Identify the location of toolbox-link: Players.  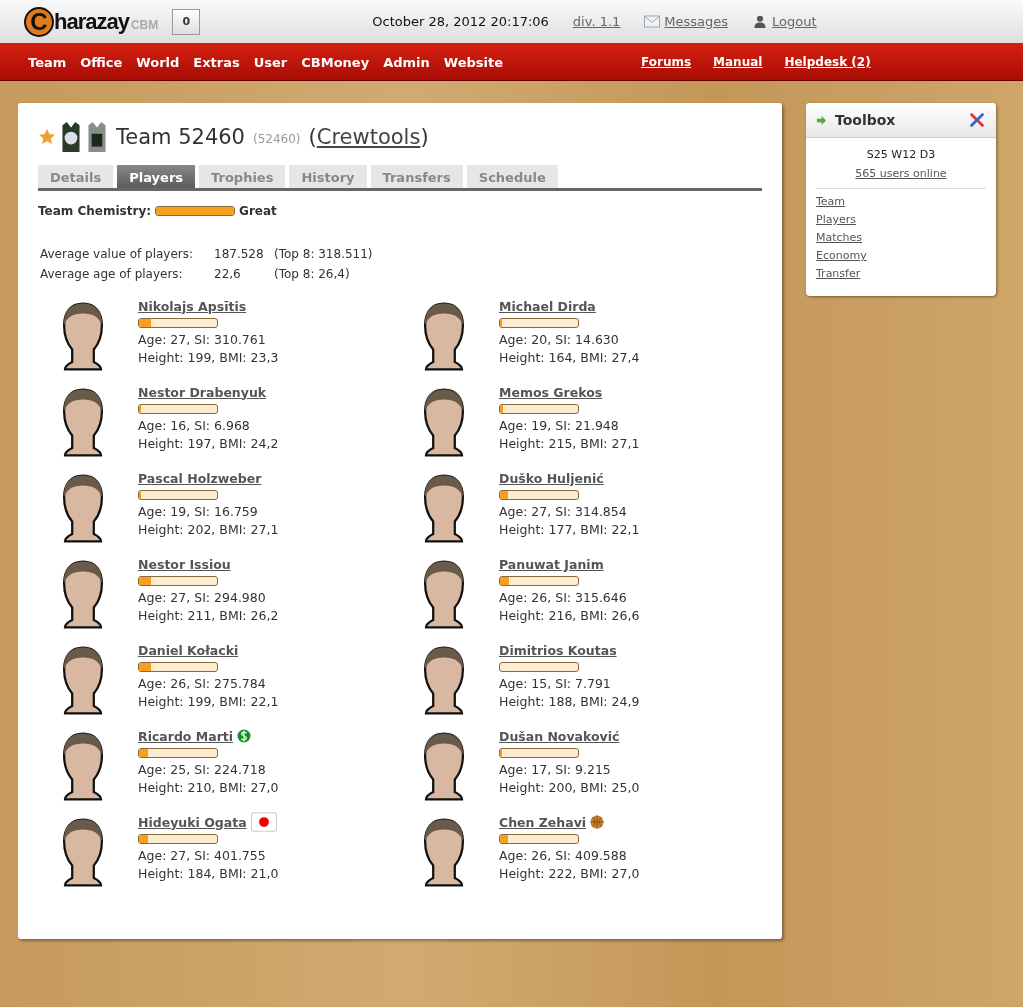
(836, 219).